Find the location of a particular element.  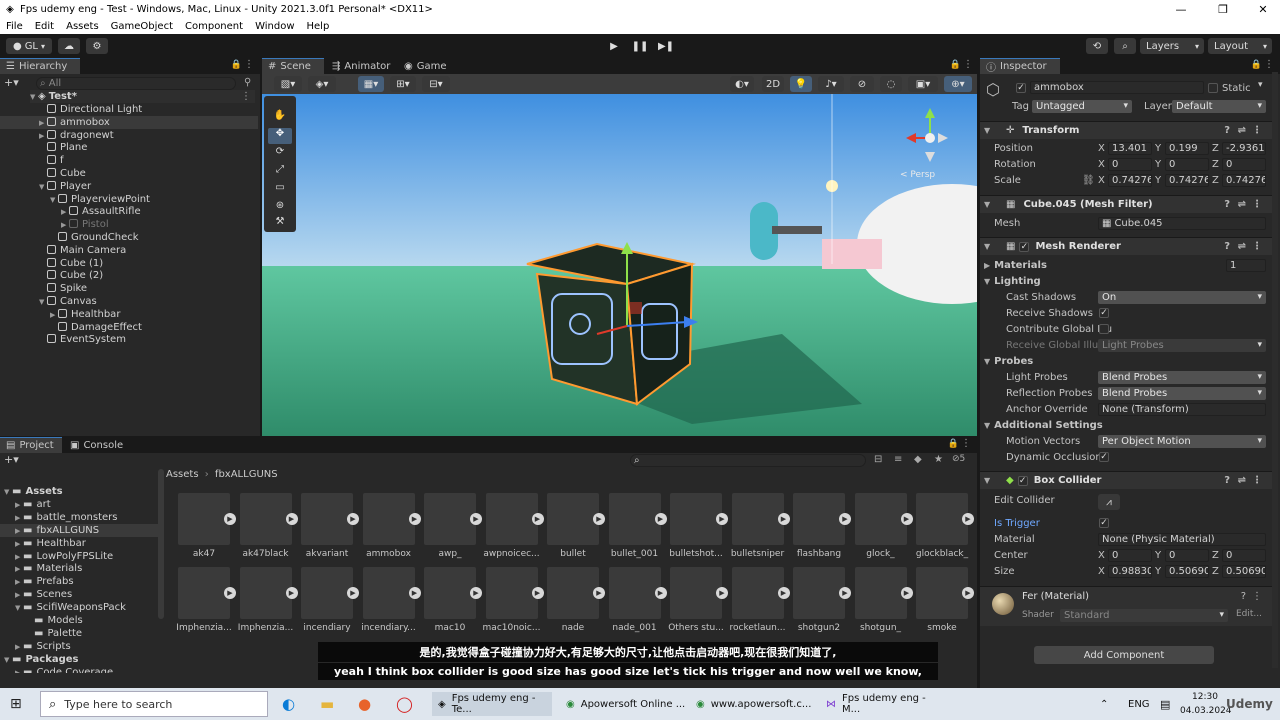

physic-material-field: None (Physic Material) is located at coordinates (1182, 539).